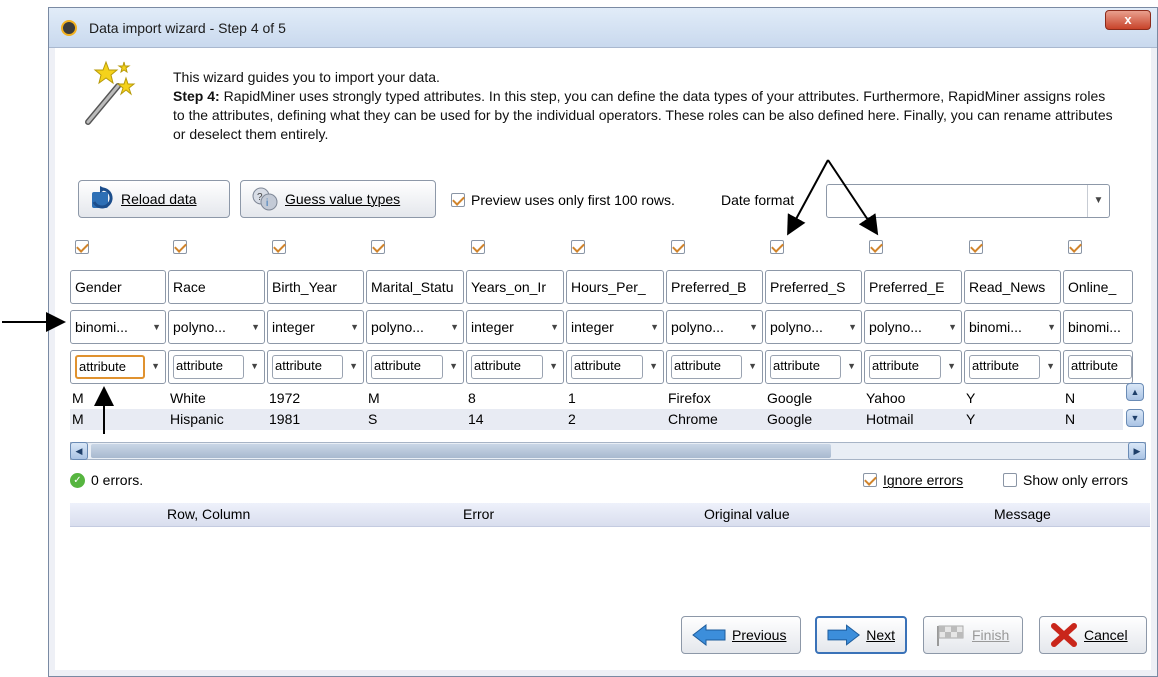 This screenshot has height=677, width=1158. What do you see at coordinates (870, 480) in the screenshot?
I see `ignore-errors-checkbox` at bounding box center [870, 480].